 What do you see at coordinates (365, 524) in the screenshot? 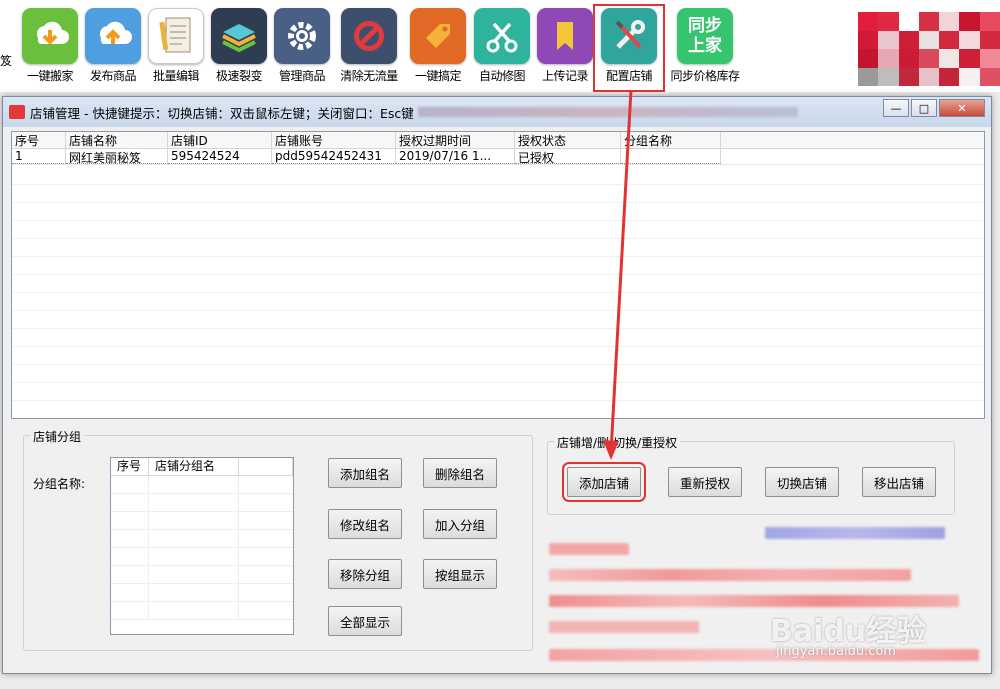
I see `rename-group-button: 修改组名` at bounding box center [365, 524].